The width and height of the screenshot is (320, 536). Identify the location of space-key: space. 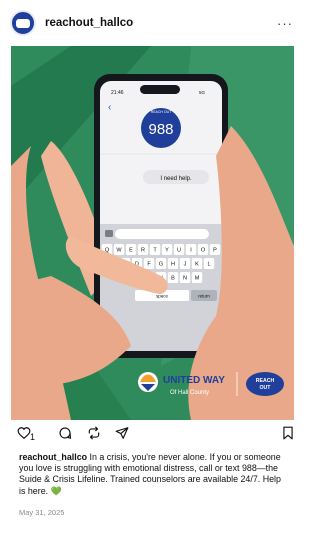
(162, 296).